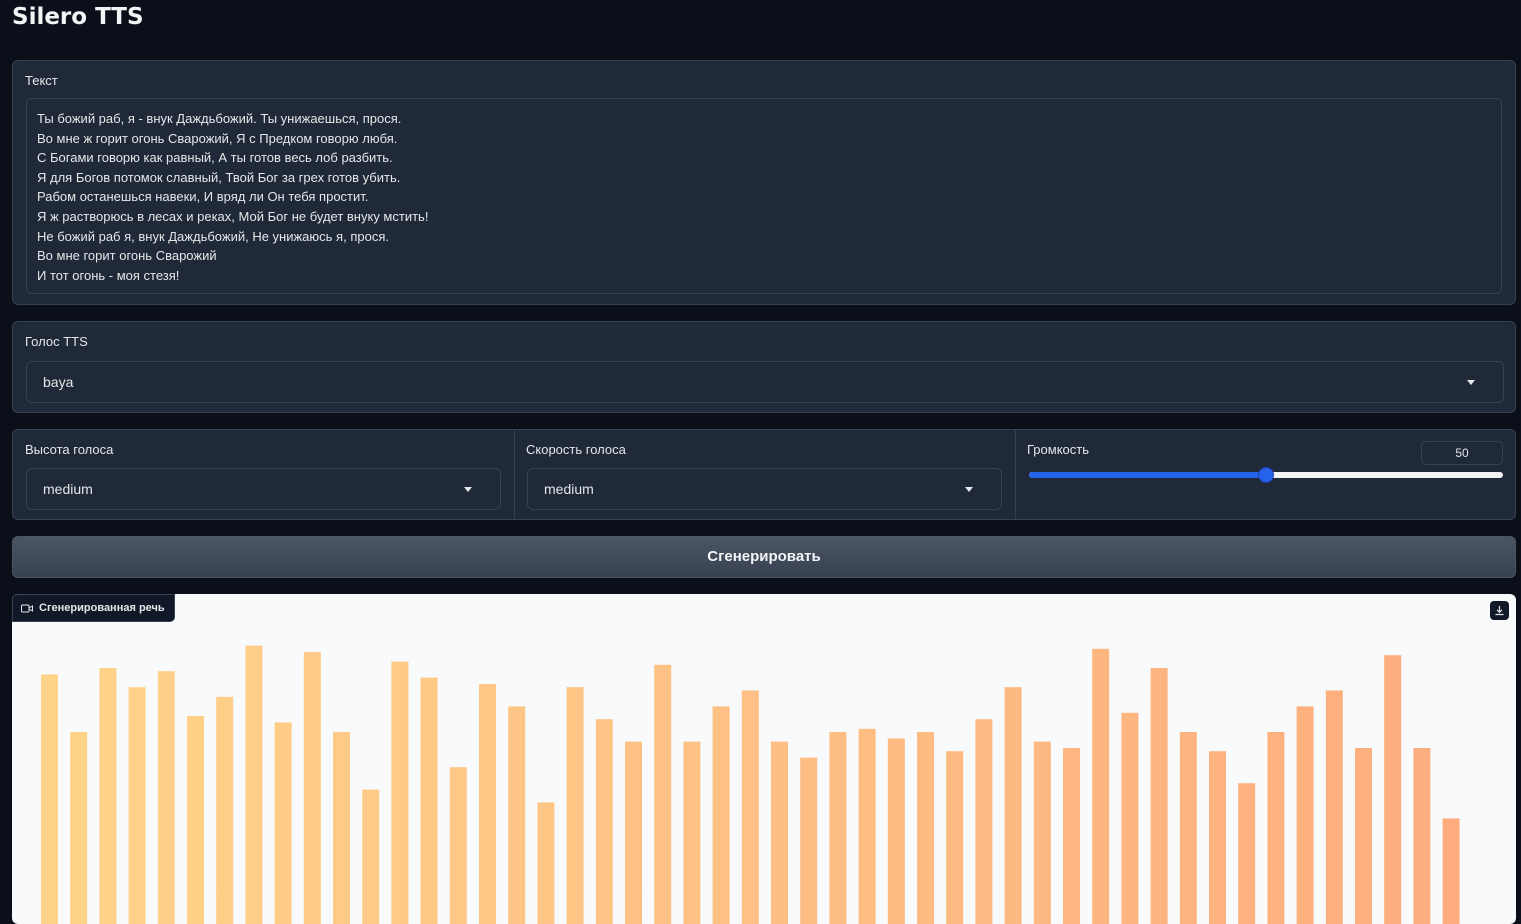 This screenshot has width=1521, height=924. I want to click on voice-dropdown-value: baya, so click(58, 382).